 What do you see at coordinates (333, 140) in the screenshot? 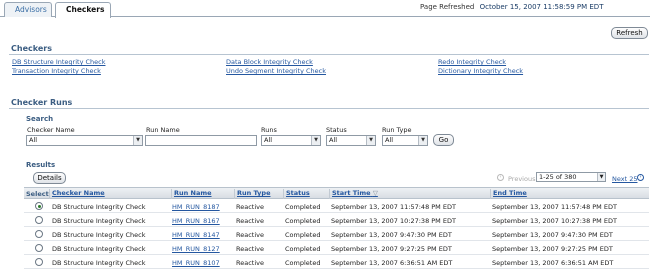
I see `status-value: All` at bounding box center [333, 140].